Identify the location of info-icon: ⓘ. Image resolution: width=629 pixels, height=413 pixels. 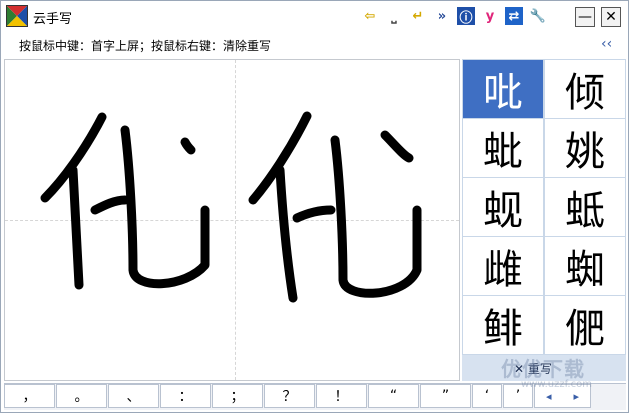
(466, 16).